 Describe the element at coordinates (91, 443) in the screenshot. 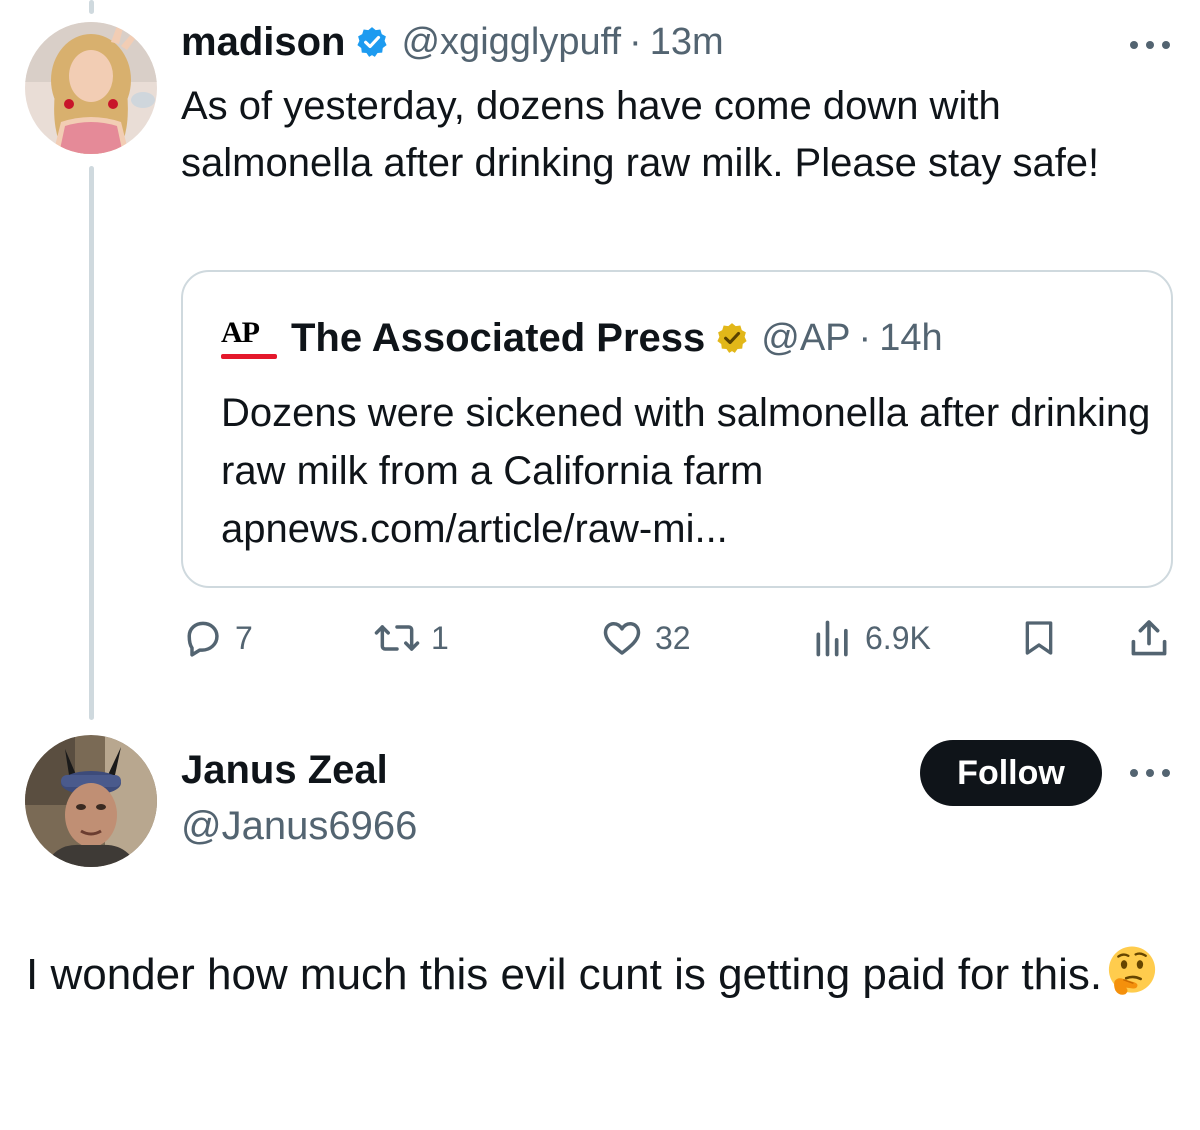

I see `thread-line` at that location.